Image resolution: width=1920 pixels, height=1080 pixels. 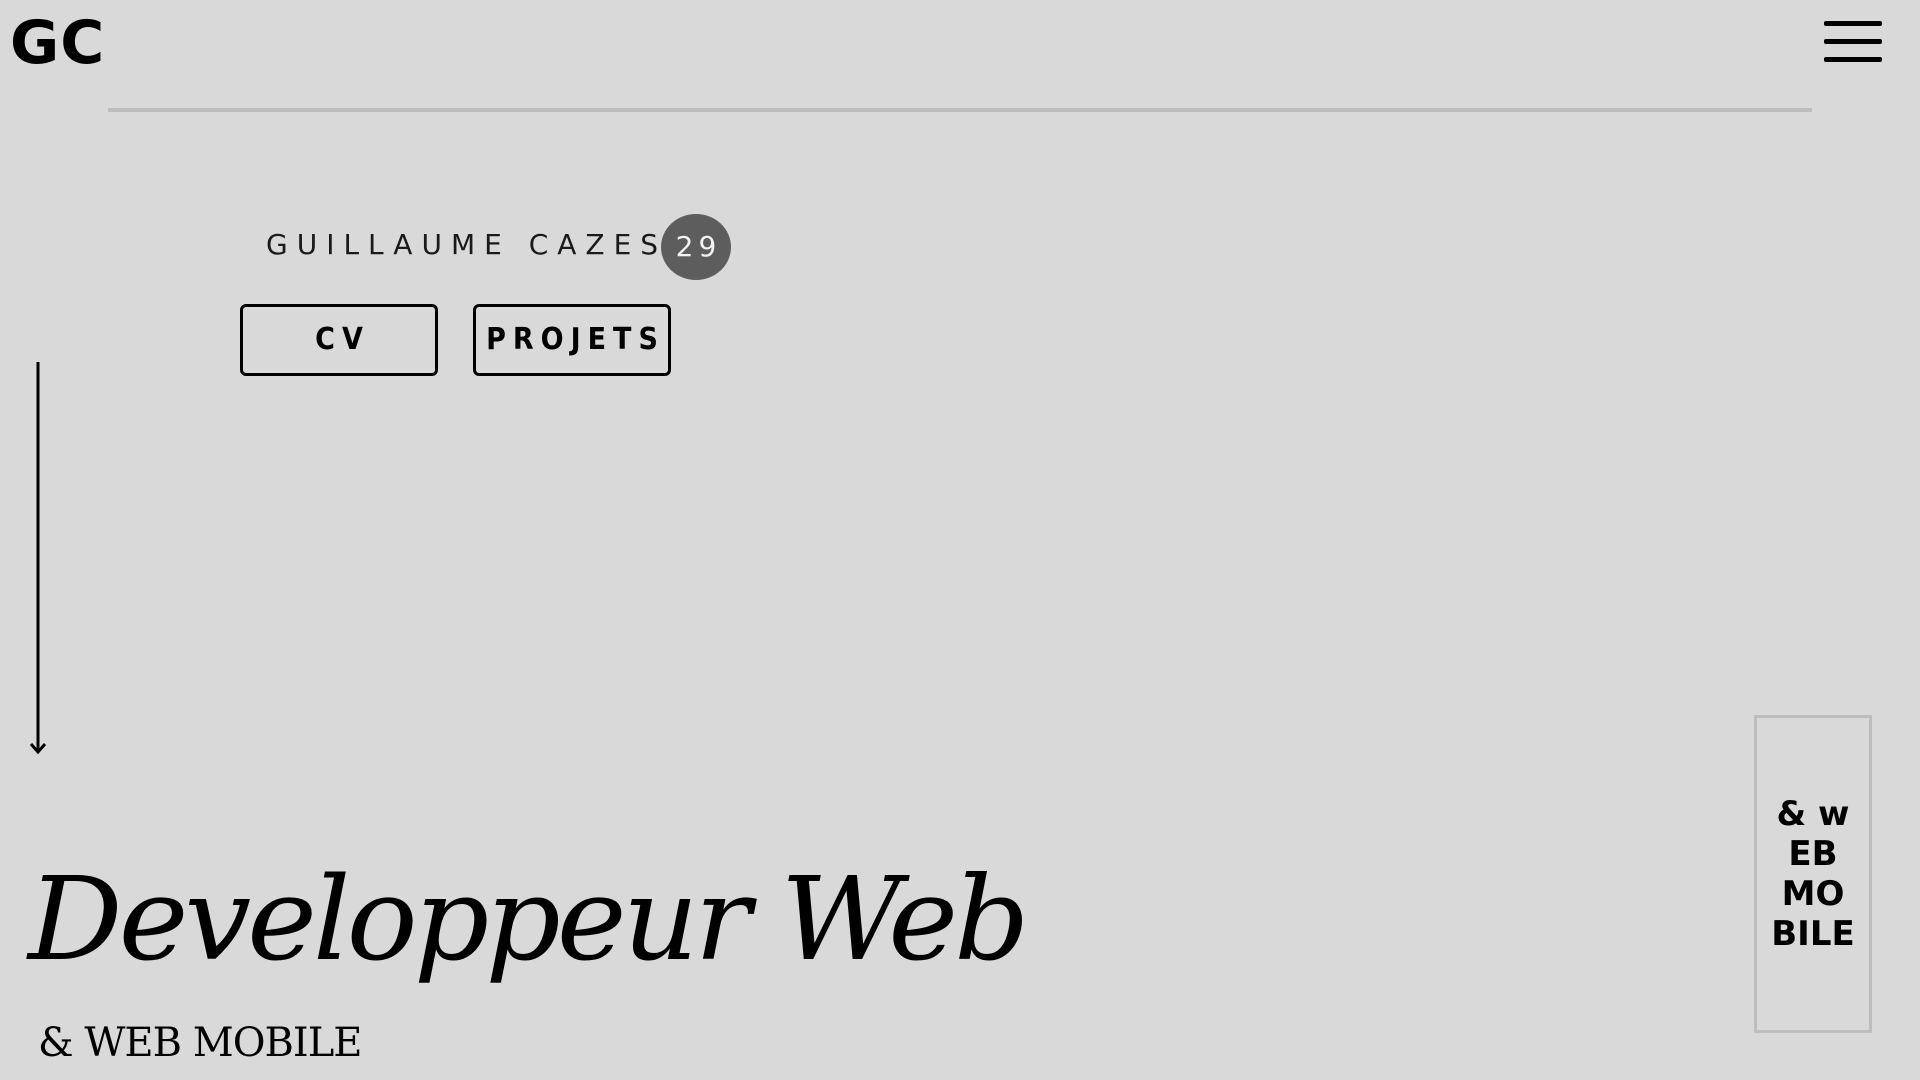 What do you see at coordinates (572, 340) in the screenshot?
I see `projets-button: PROJETS` at bounding box center [572, 340].